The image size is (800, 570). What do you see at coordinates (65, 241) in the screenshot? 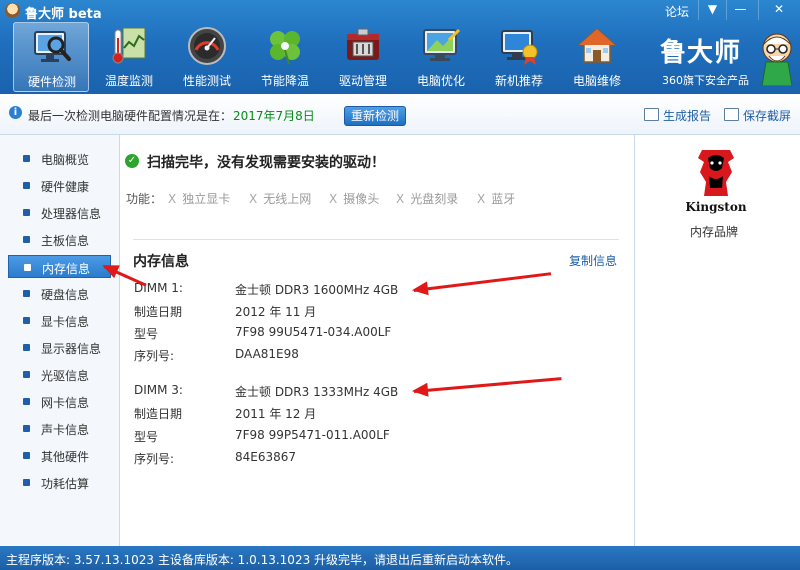
I see `sidebar-item-label: 主板信息` at bounding box center [65, 241].